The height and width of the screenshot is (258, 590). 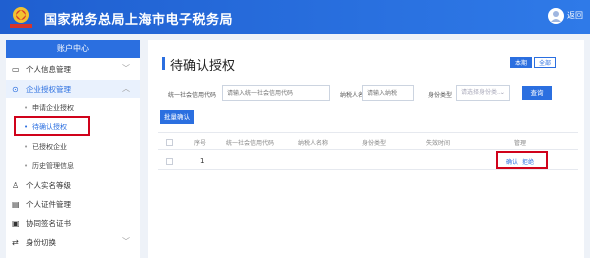 What do you see at coordinates (49, 147) in the screenshot?
I see `sidebar-subitem-label: 已授权企业` at bounding box center [49, 147].